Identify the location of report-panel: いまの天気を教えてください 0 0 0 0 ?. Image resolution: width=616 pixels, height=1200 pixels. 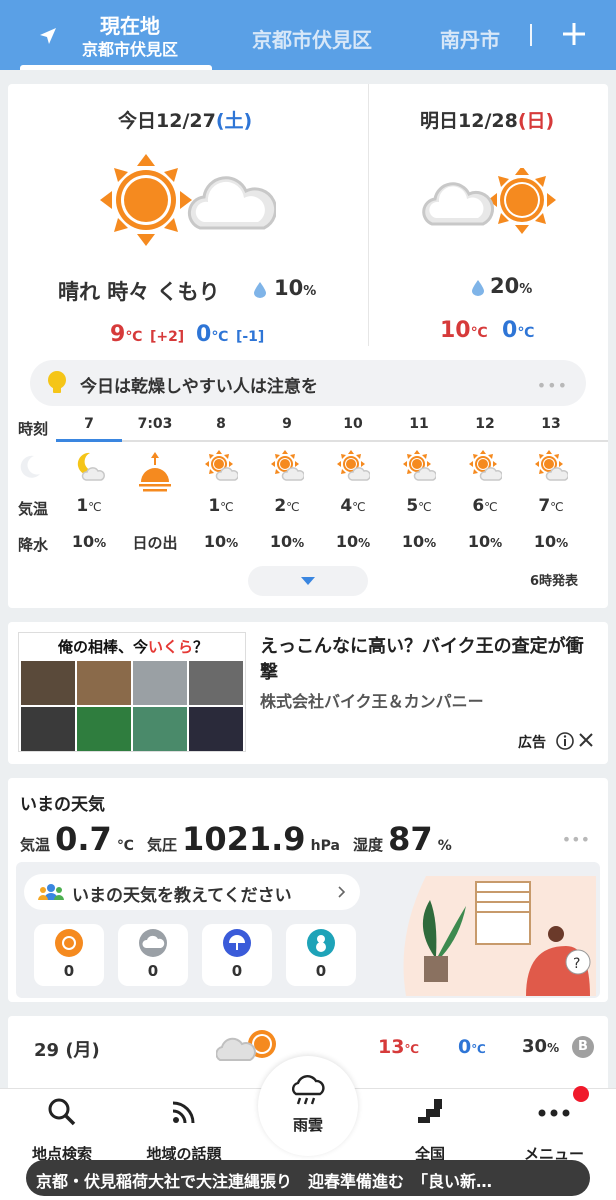
(308, 930).